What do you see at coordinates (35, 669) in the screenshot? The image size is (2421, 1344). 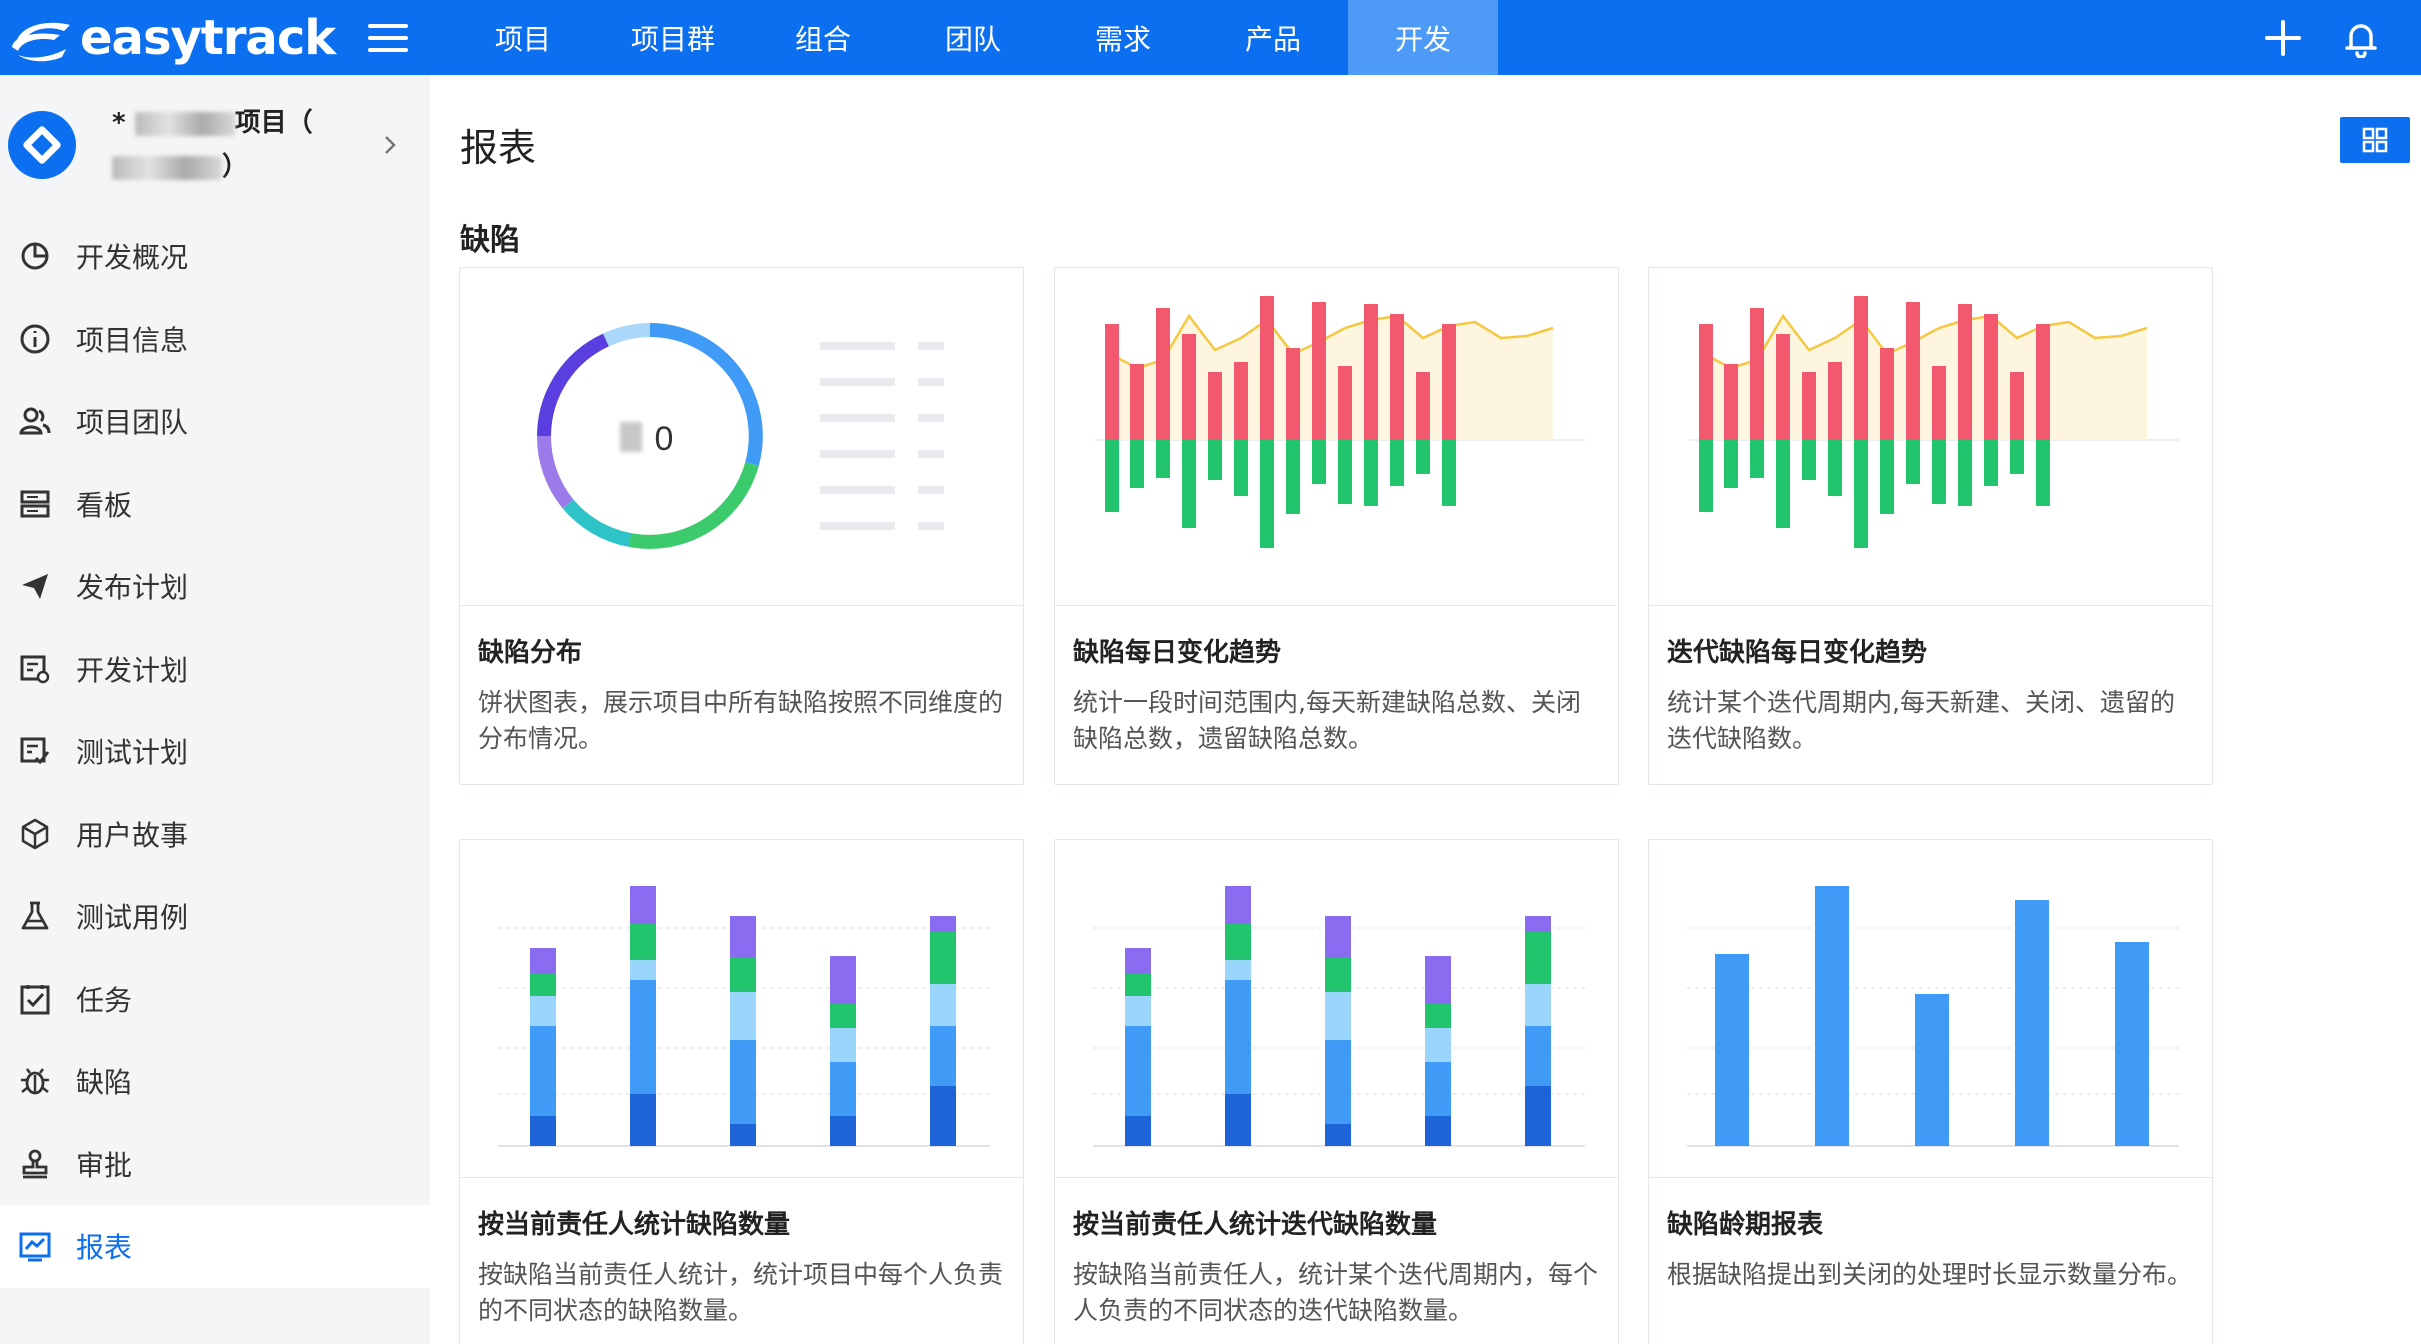 I see `dev-plan-icon` at bounding box center [35, 669].